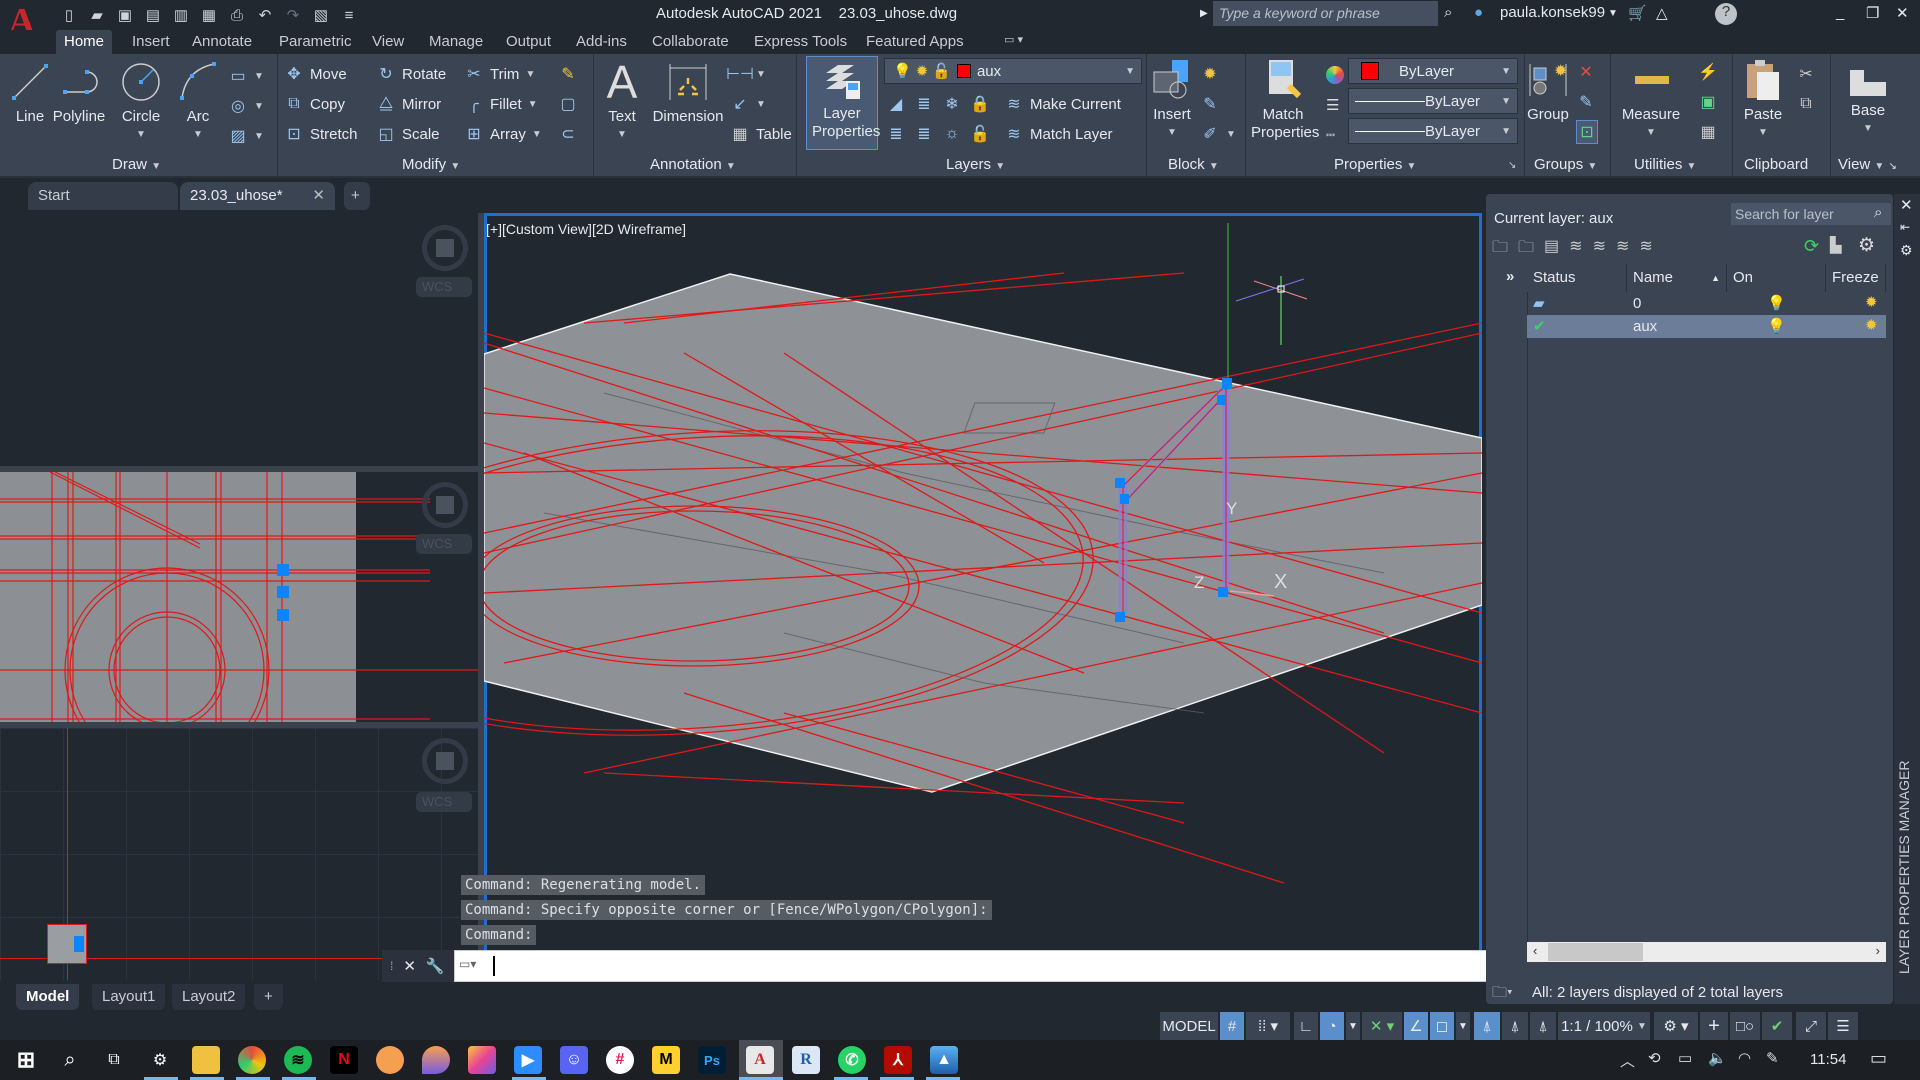 Image resolution: width=1920 pixels, height=1080 pixels. What do you see at coordinates (1871, 325) in the screenshot?
I see `sun-thawed-icon: ✹` at bounding box center [1871, 325].